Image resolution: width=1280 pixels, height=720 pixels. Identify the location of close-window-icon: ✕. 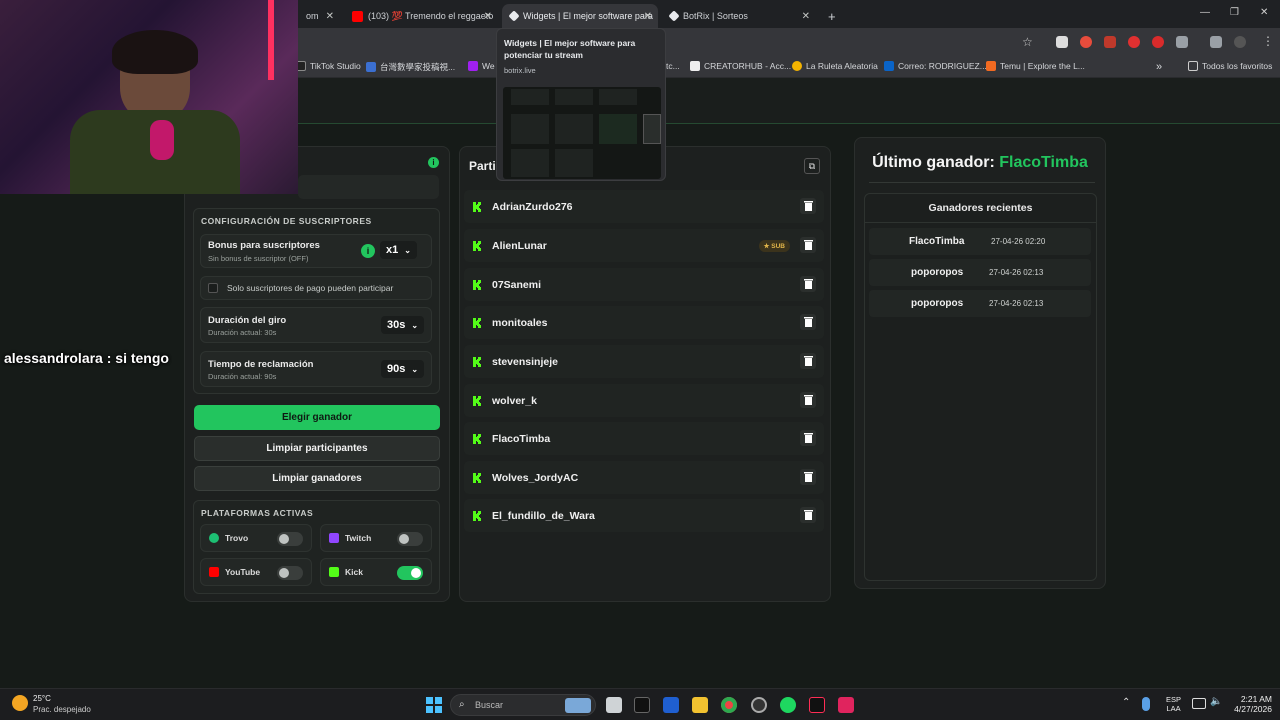
(1264, 12).